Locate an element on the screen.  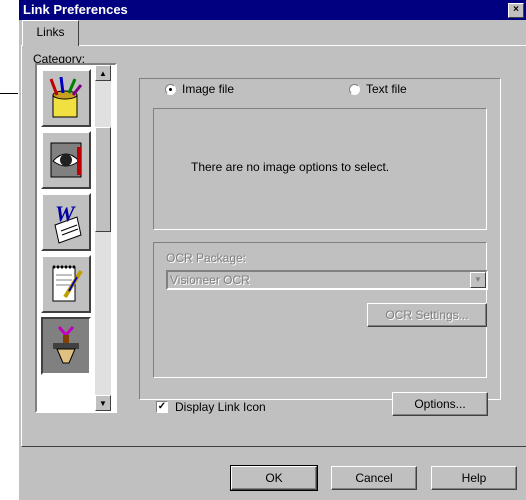
category-item-word: W is located at coordinates (66, 222).